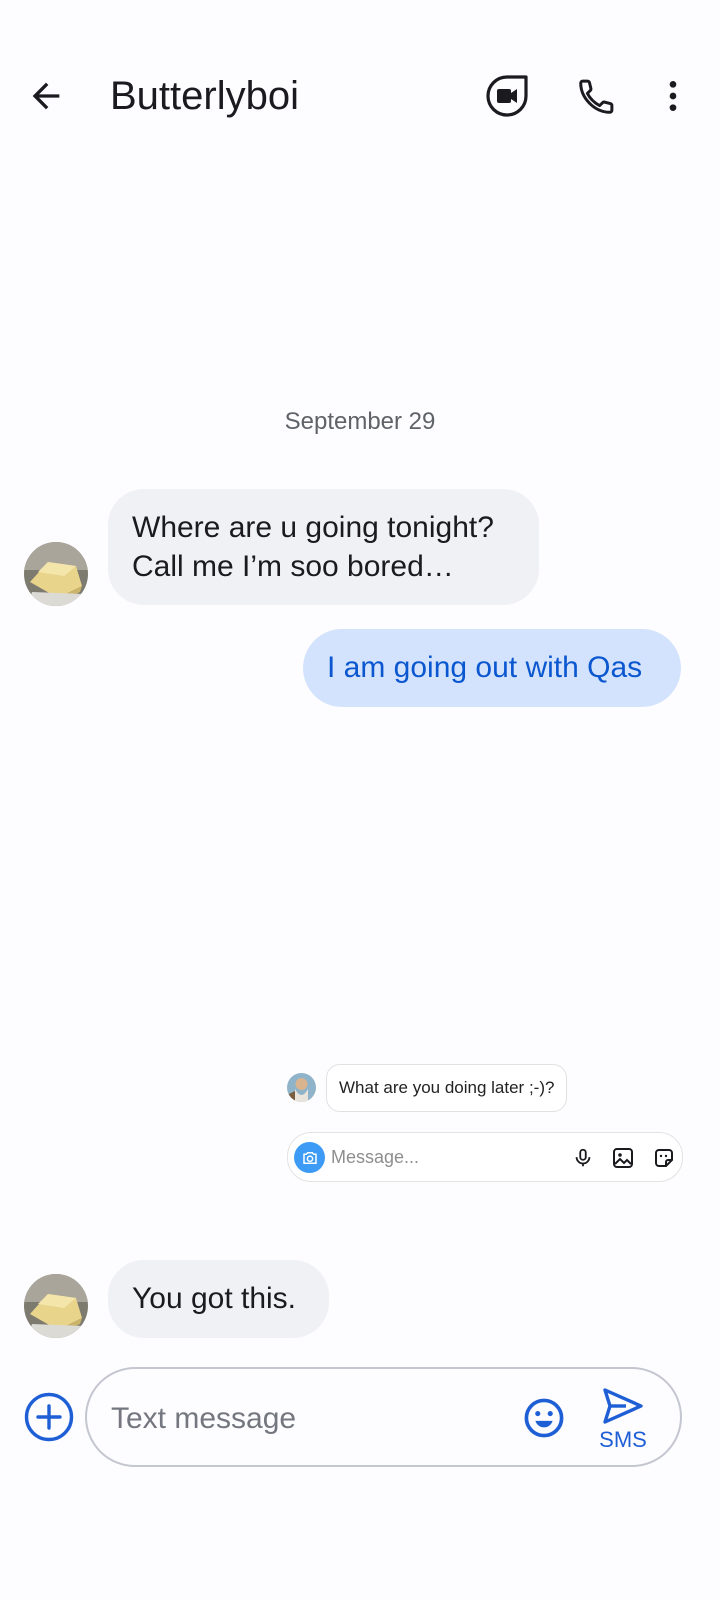 This screenshot has height=1600, width=720. What do you see at coordinates (313, 527) in the screenshot?
I see `message-line: Where are u going tonight?` at bounding box center [313, 527].